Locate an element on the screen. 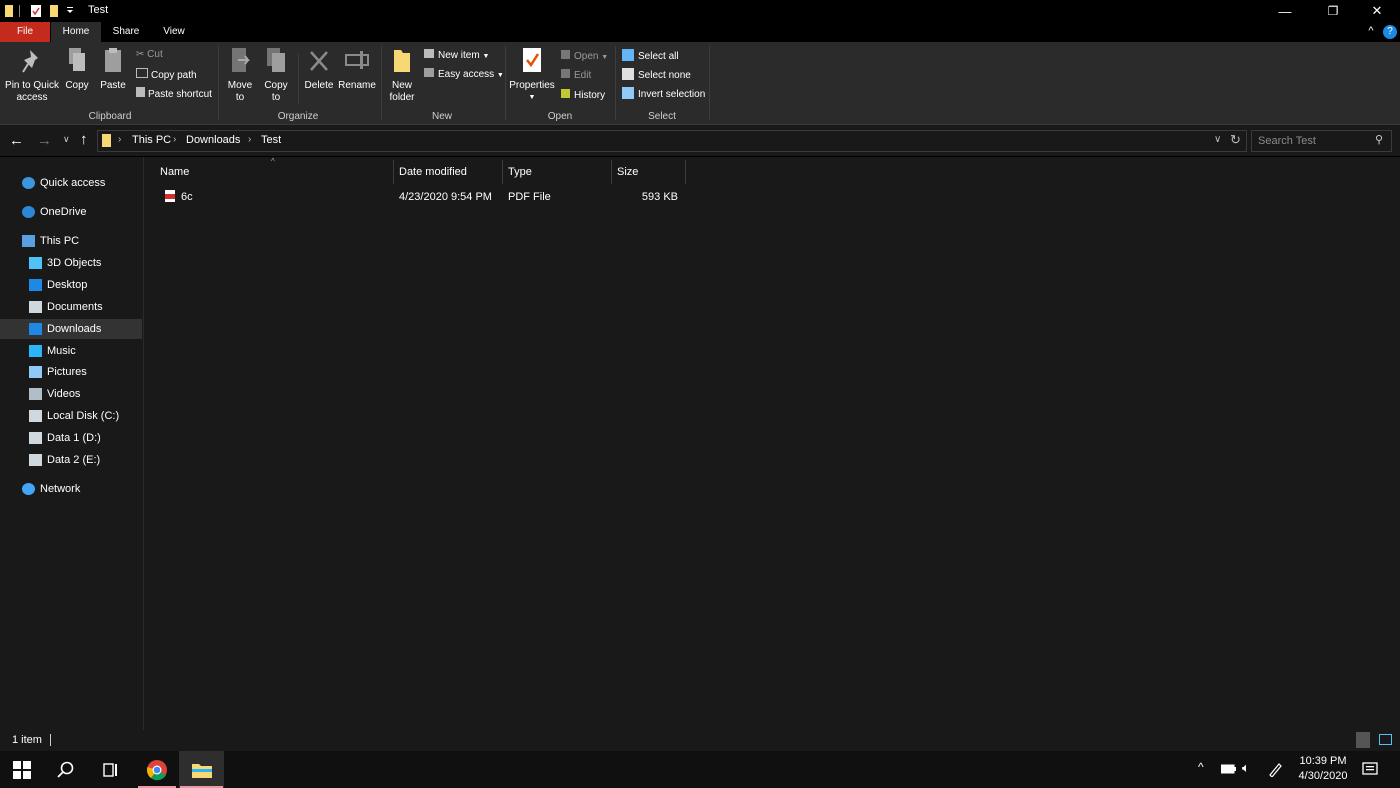 This screenshot has height=788, width=1400. picture-icon is located at coordinates (35, 372).